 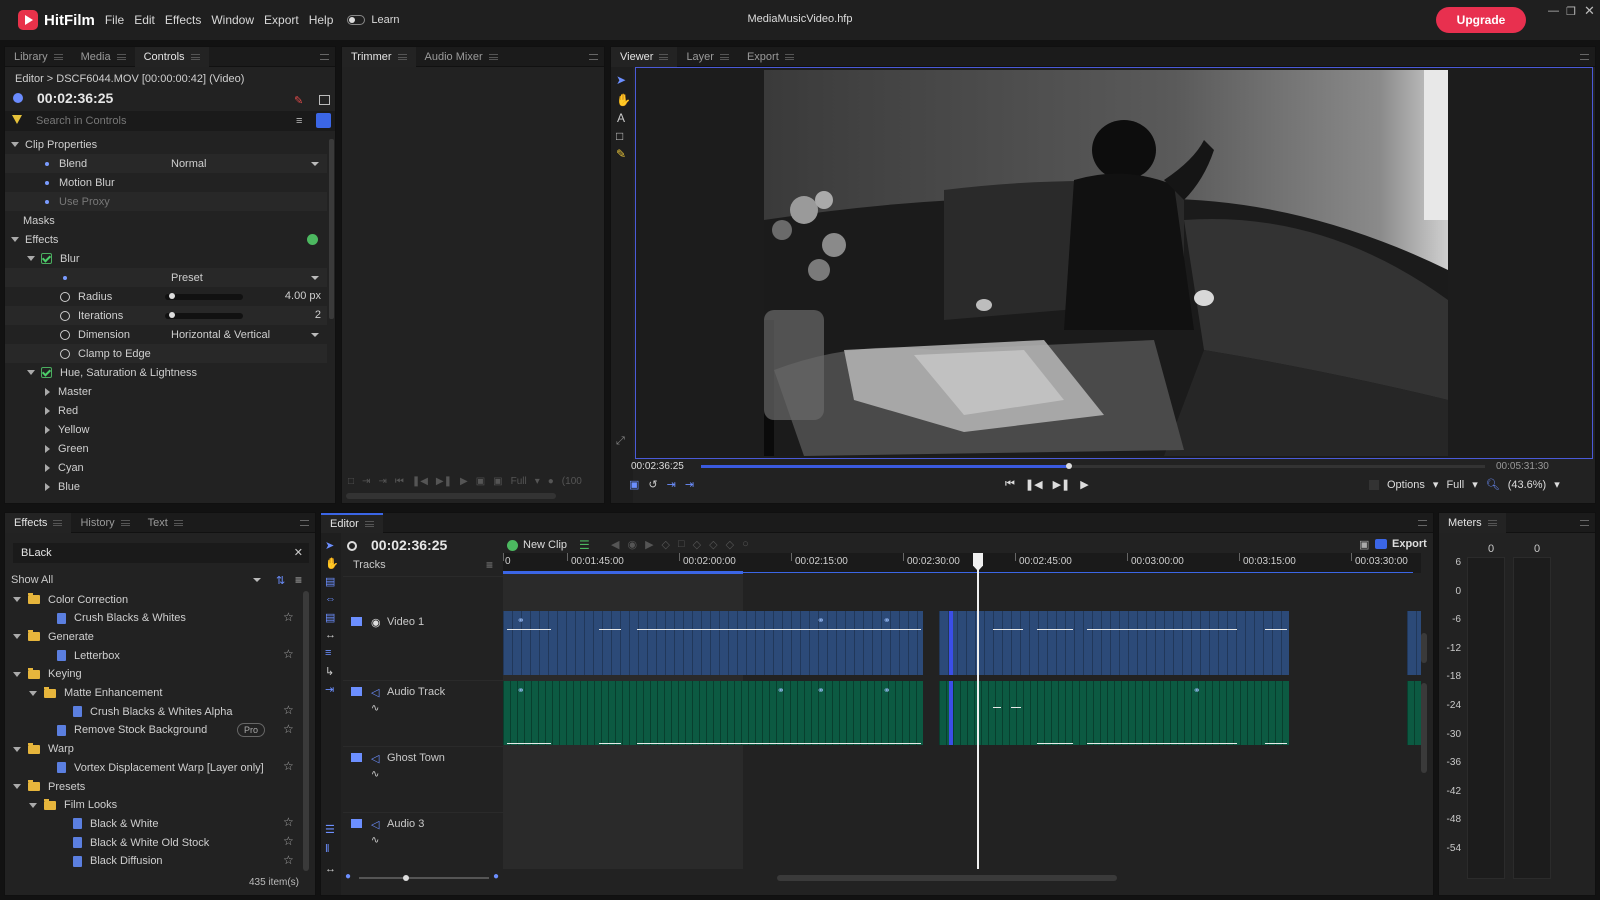 I want to click on filter-icon, so click(x=17, y=119).